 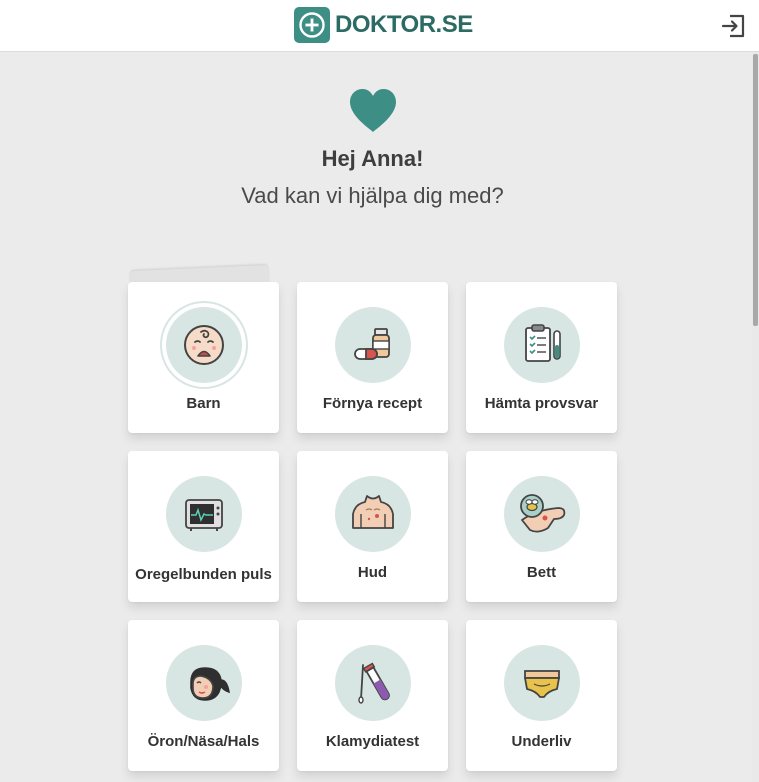 What do you see at coordinates (203, 403) in the screenshot?
I see `service-label: Barn` at bounding box center [203, 403].